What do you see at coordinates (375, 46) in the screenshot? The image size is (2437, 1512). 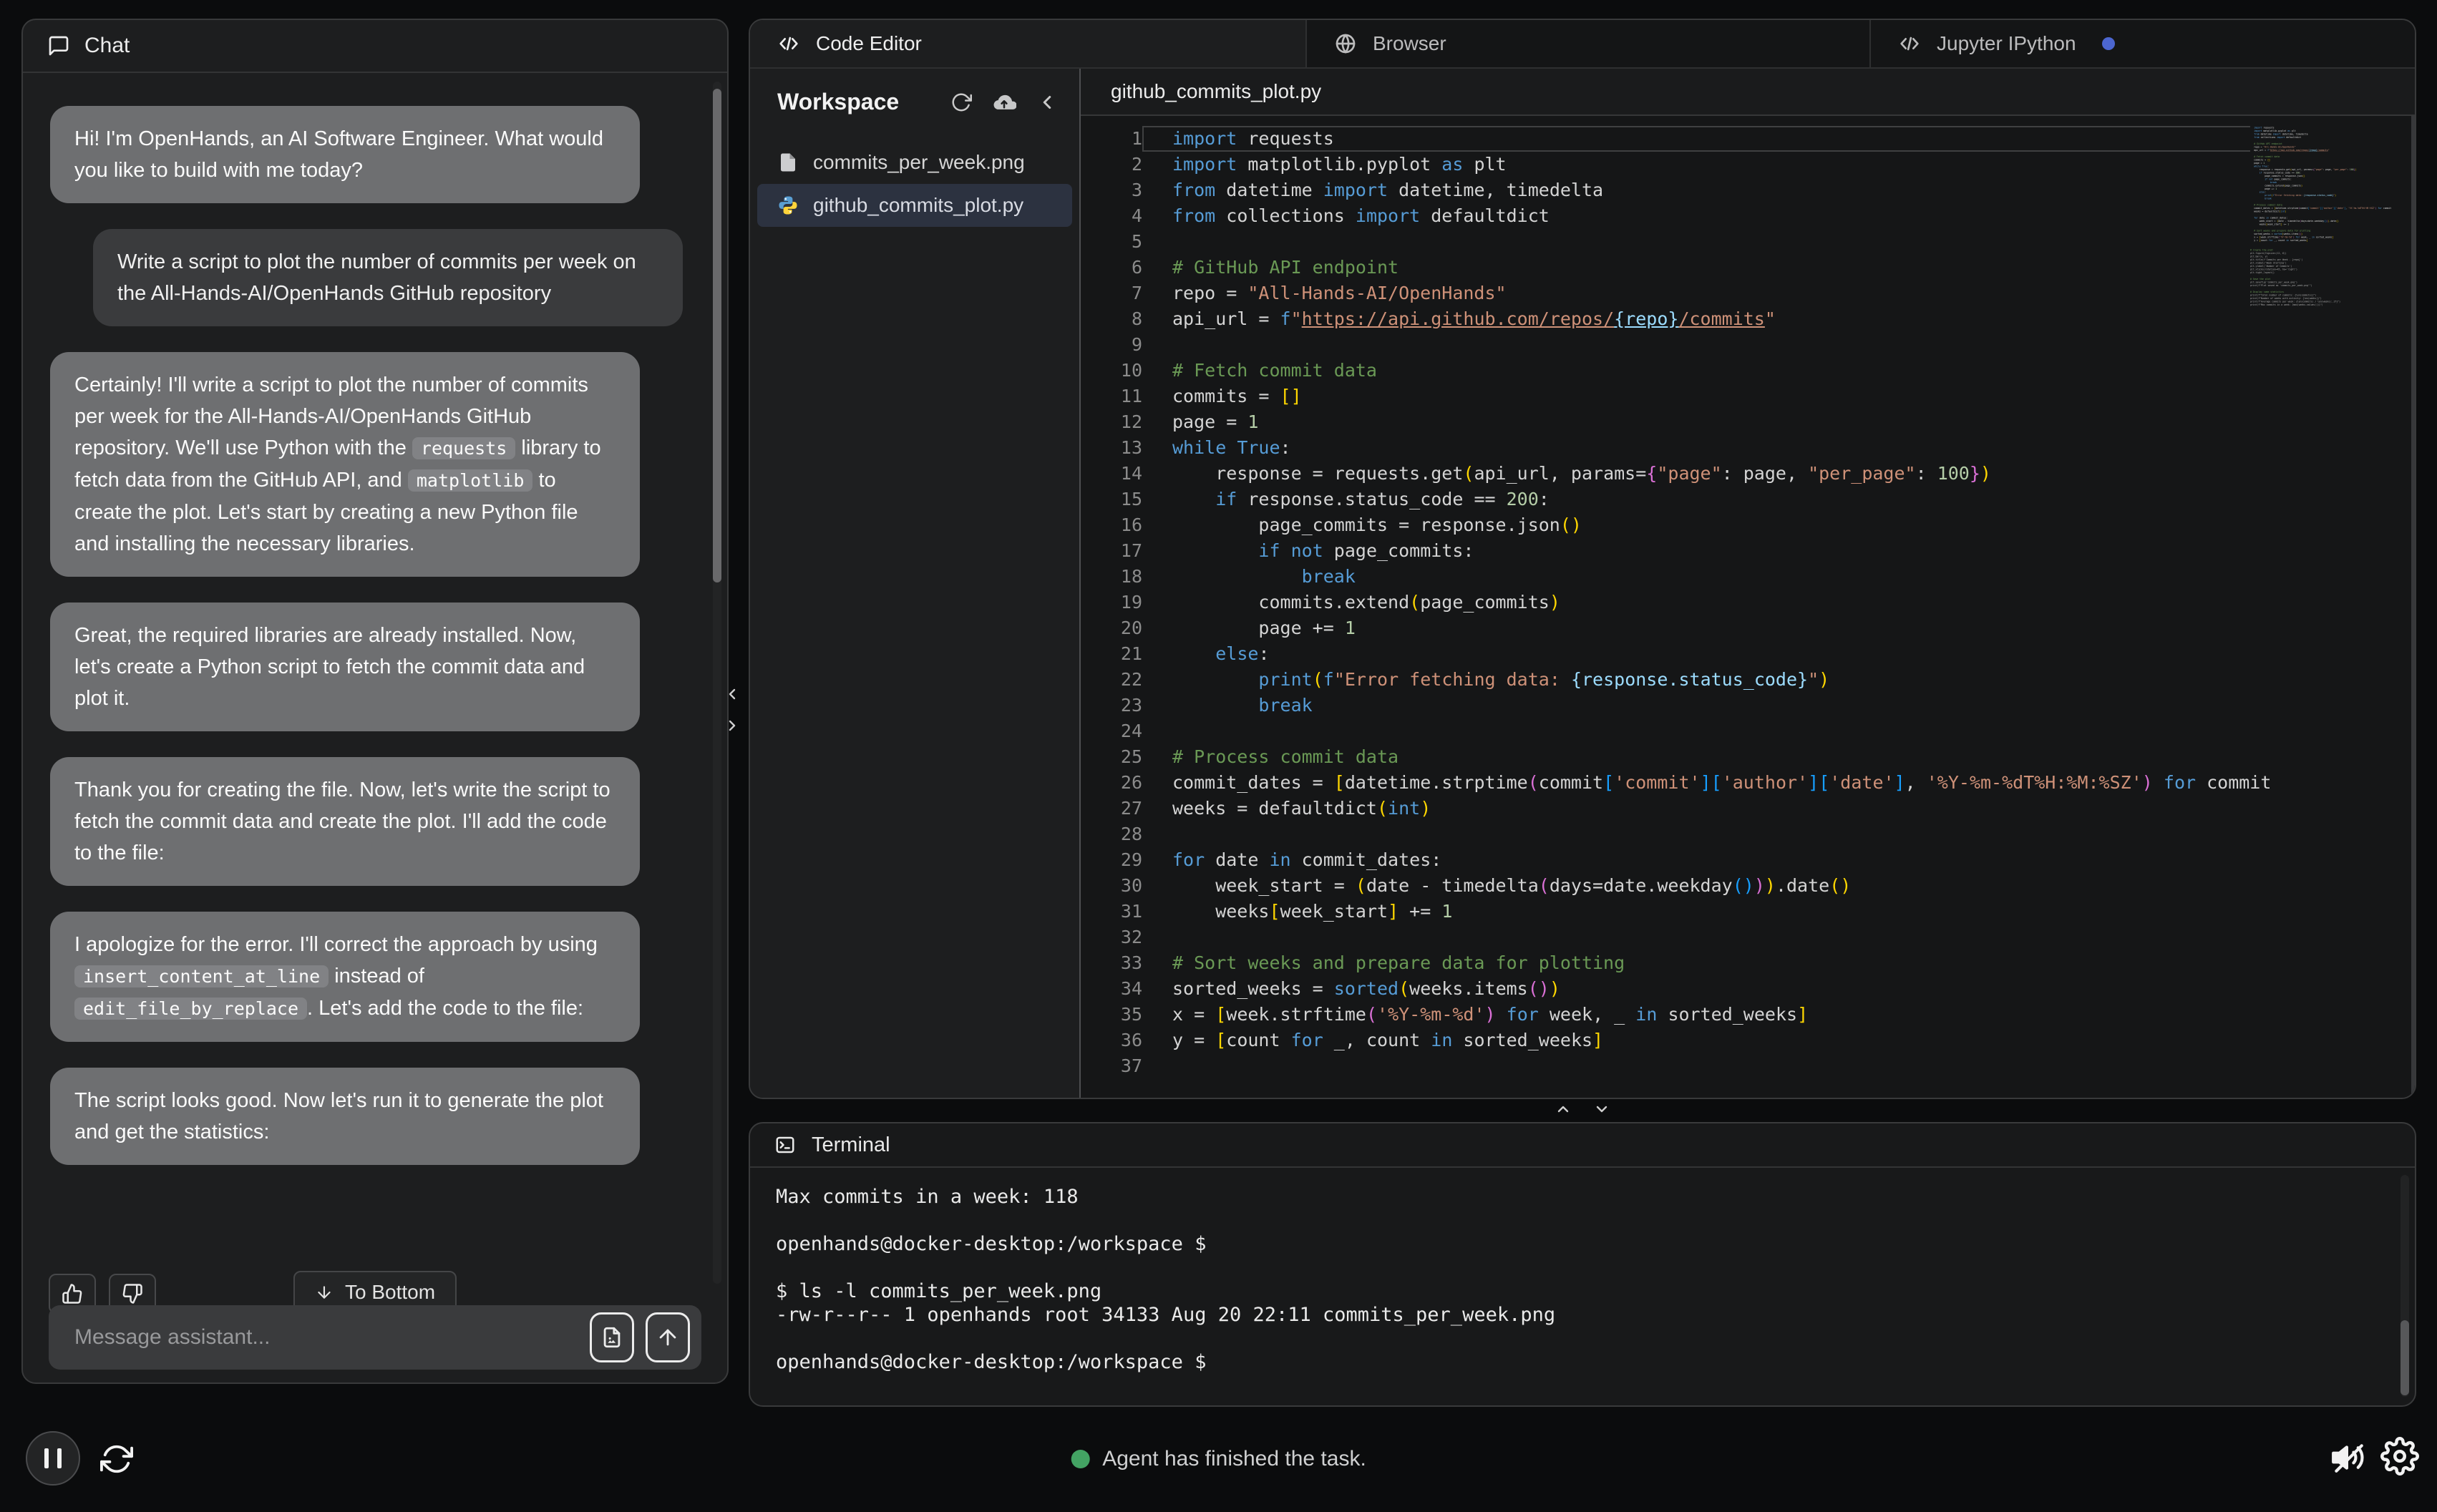 I see `chat-header: Chat` at bounding box center [375, 46].